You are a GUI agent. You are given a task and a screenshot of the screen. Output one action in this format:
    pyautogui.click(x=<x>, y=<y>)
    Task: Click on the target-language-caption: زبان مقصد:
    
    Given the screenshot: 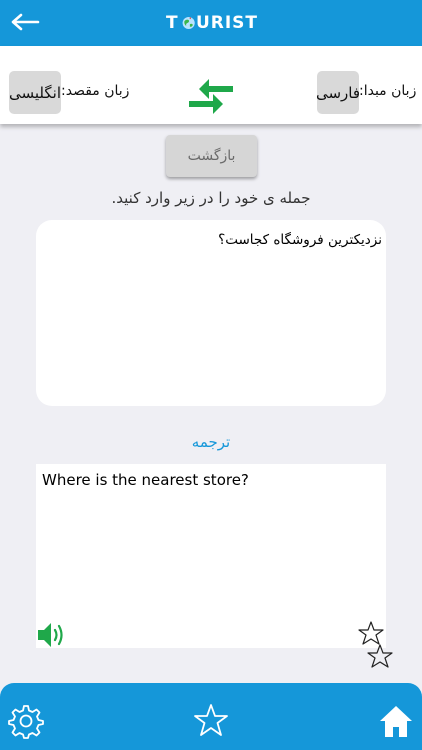 What is the action you would take?
    pyautogui.click(x=95, y=91)
    